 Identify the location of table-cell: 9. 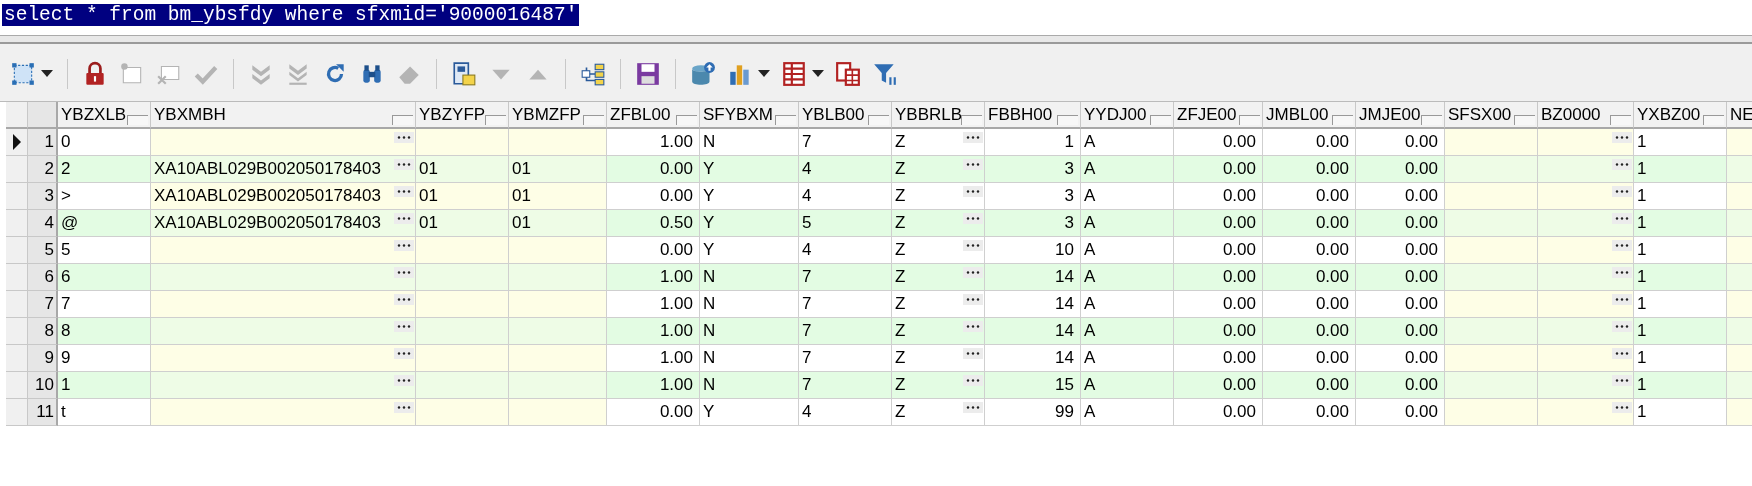
(104, 358).